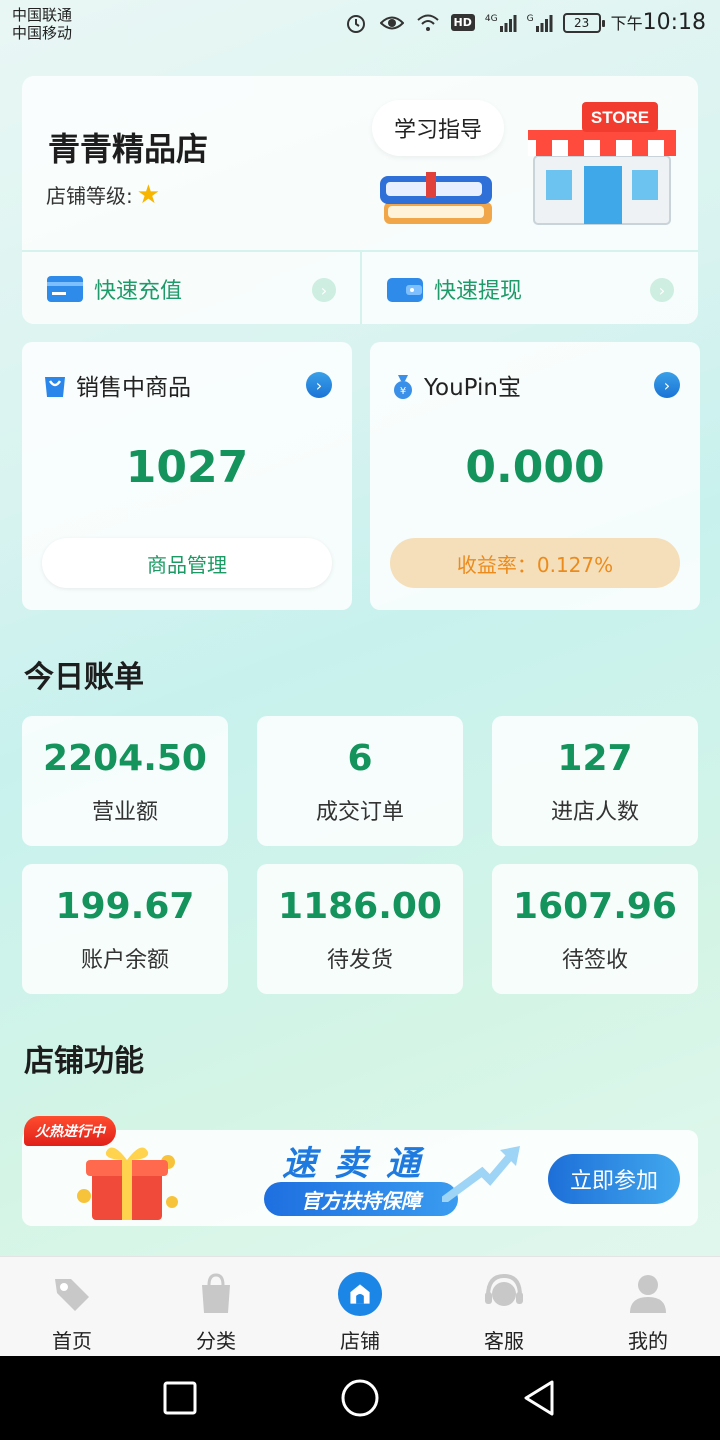  I want to click on stat-orders: 6 成交订单, so click(360, 781).